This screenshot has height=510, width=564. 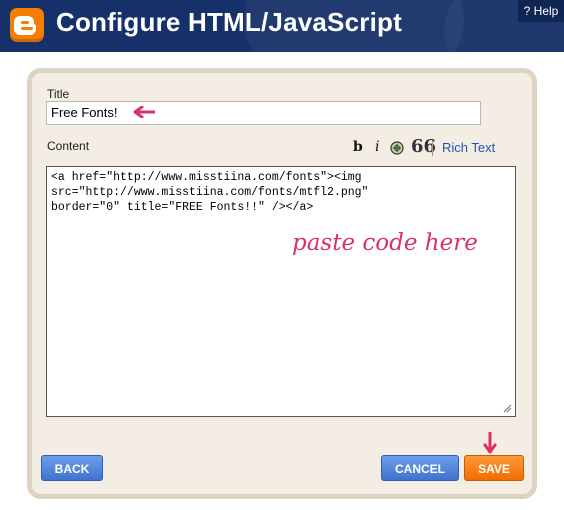 What do you see at coordinates (397, 148) in the screenshot?
I see `link-icon` at bounding box center [397, 148].